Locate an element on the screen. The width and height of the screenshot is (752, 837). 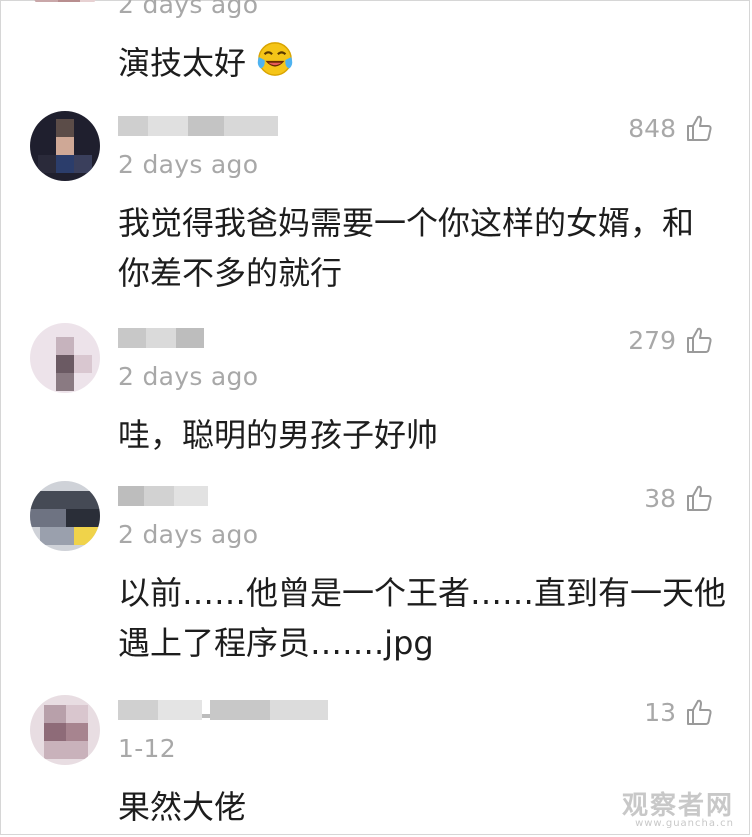
comment-text: 我觉得我爸妈需要一个你这样的女婿，和 你差不多的就行 is located at coordinates (406, 248).